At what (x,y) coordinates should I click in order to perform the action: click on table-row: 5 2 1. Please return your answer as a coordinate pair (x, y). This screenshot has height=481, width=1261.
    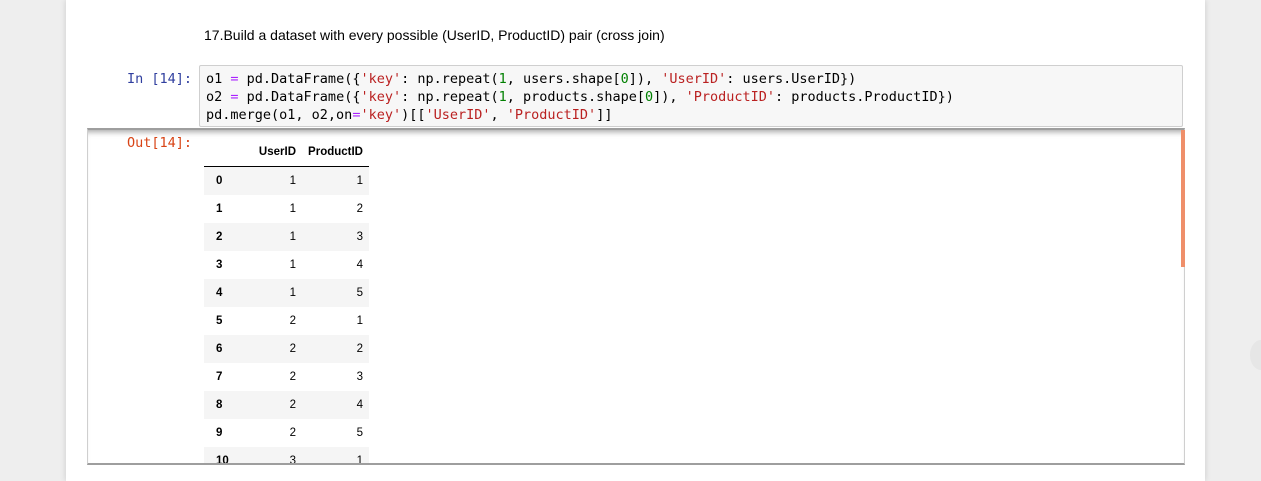
    Looking at the image, I should click on (286, 321).